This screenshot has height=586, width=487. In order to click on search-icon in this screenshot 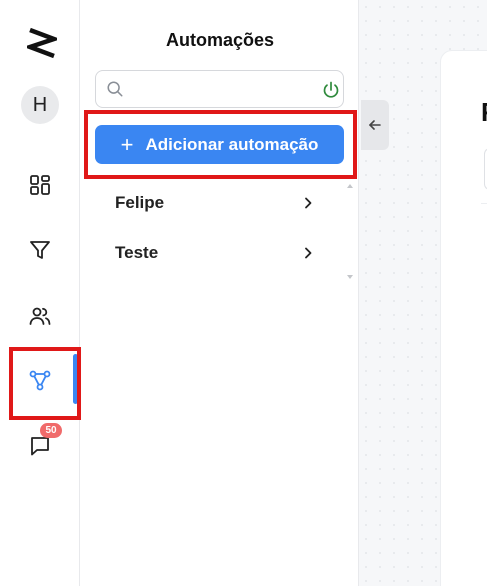, I will do `click(115, 89)`.